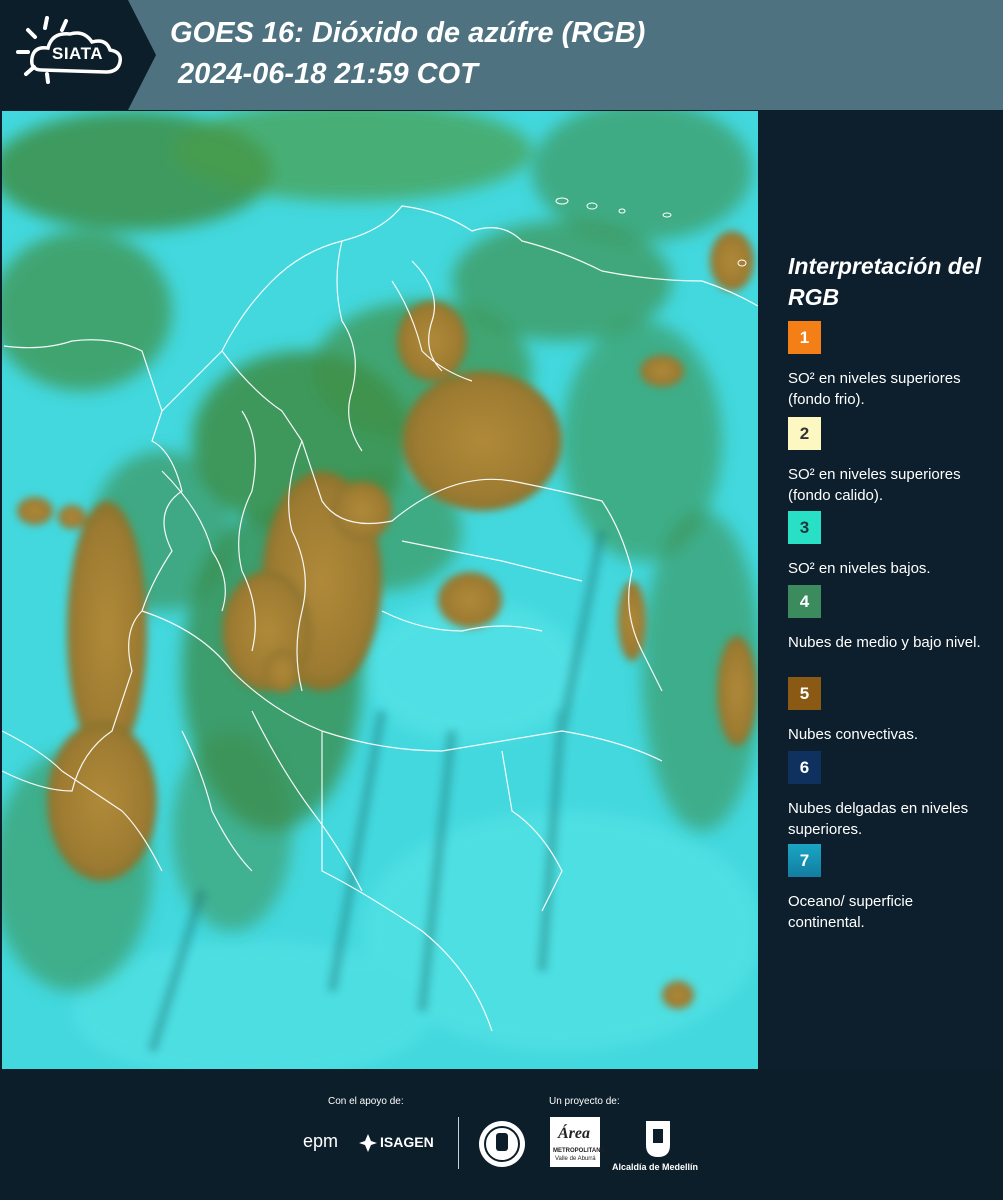  What do you see at coordinates (804, 601) in the screenshot?
I see `legend-swatch-4: 4` at bounding box center [804, 601].